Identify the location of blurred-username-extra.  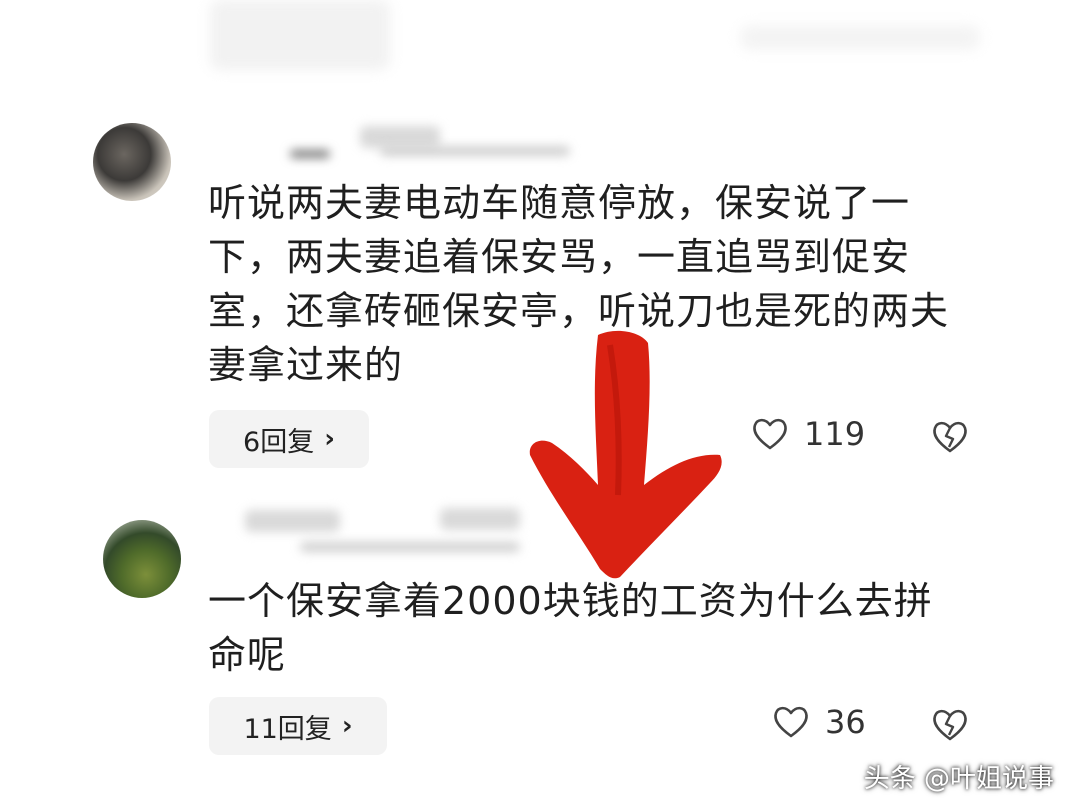
(480, 519).